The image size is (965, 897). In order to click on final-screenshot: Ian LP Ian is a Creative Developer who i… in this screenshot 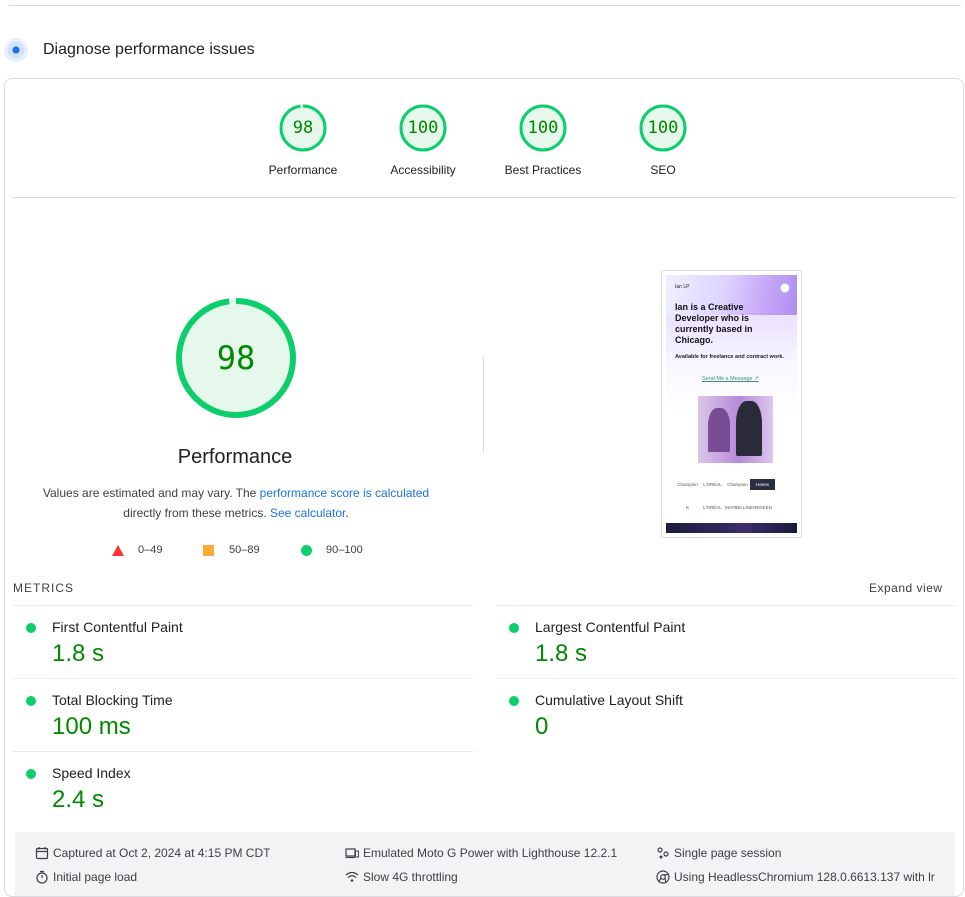, I will do `click(731, 404)`.